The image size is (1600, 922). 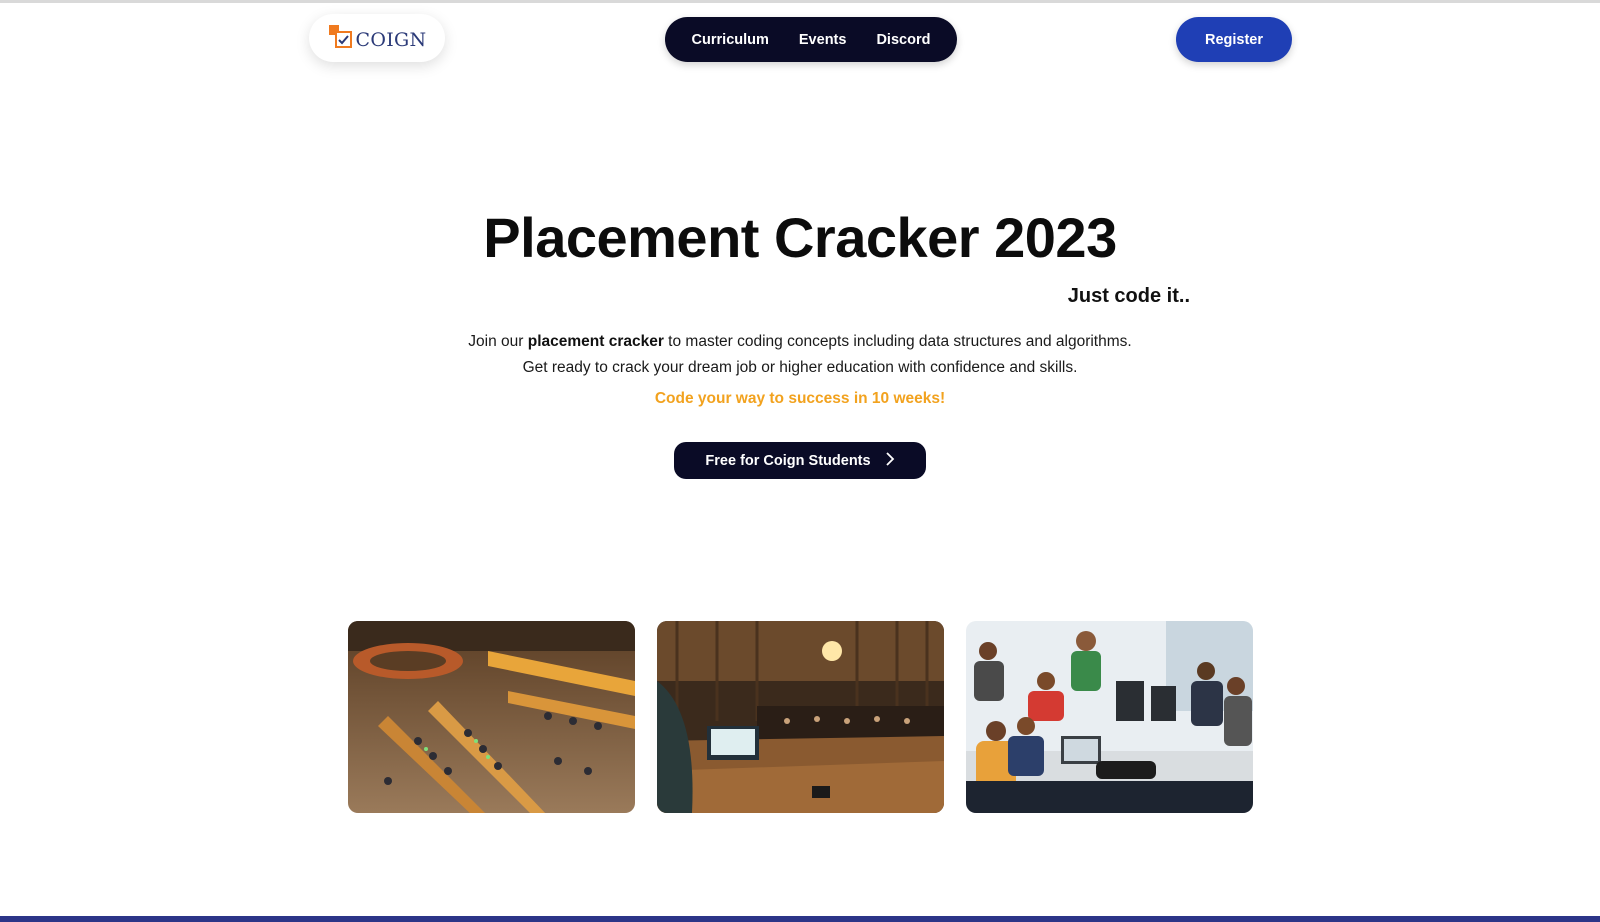 What do you see at coordinates (903, 40) in the screenshot?
I see `nav-link-discord: Discord` at bounding box center [903, 40].